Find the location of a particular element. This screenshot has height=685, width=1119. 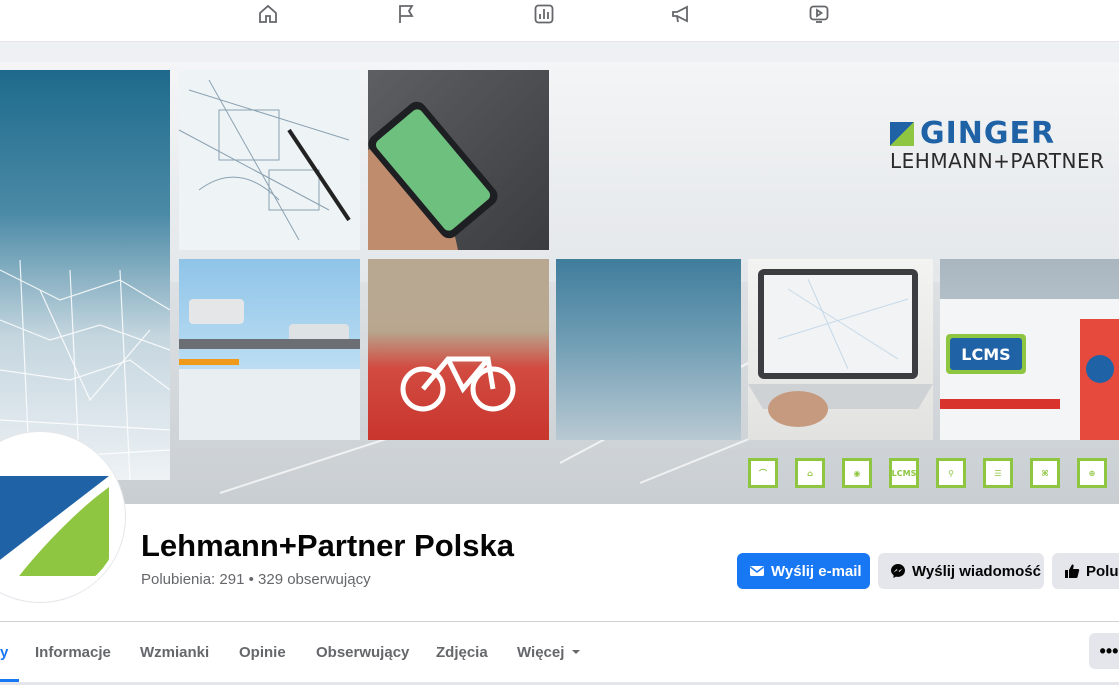

lcms-label: LCMS is located at coordinates (985, 354).